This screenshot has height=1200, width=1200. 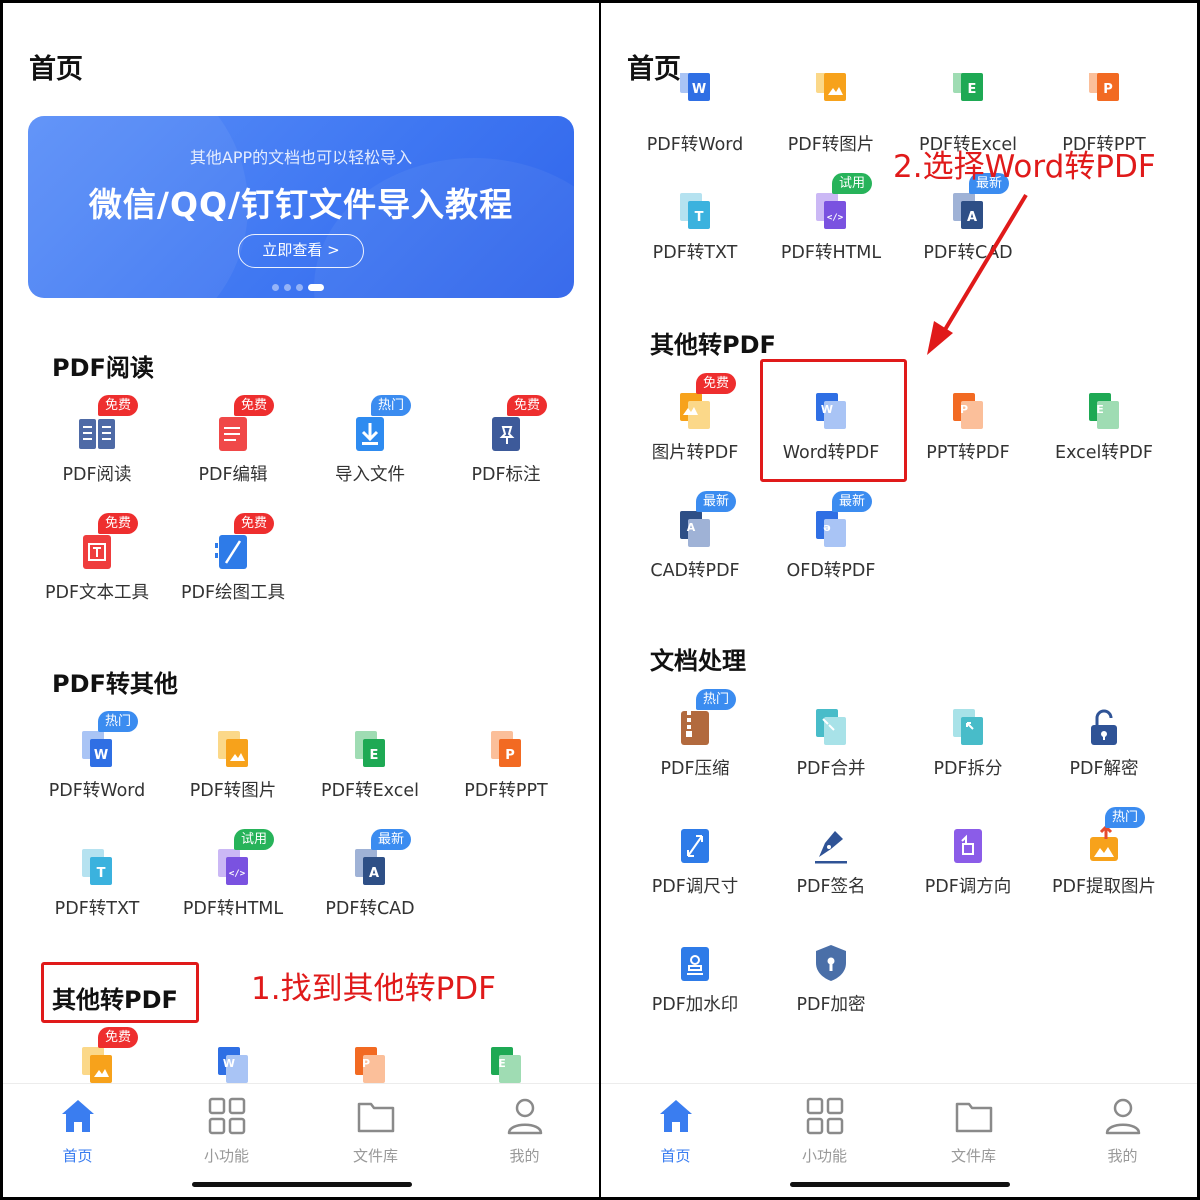 I want to click on tool-label: PDF文本工具, so click(x=97, y=593).